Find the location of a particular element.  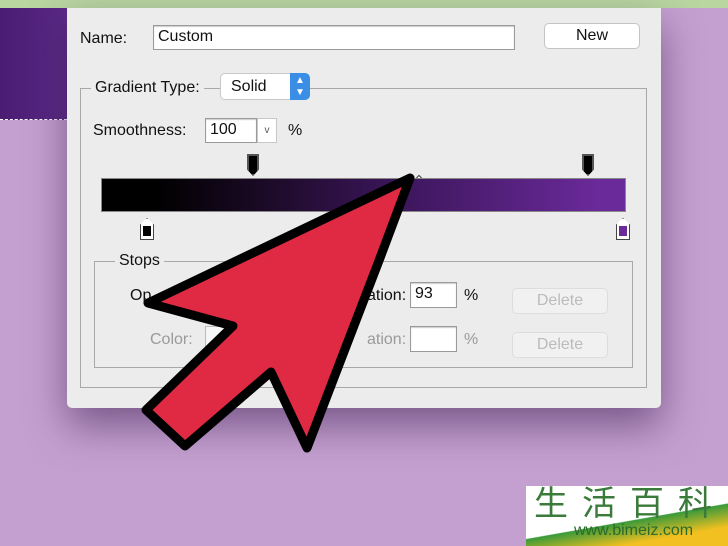

watermark-chars: 生活百科 is located at coordinates (630, 504).